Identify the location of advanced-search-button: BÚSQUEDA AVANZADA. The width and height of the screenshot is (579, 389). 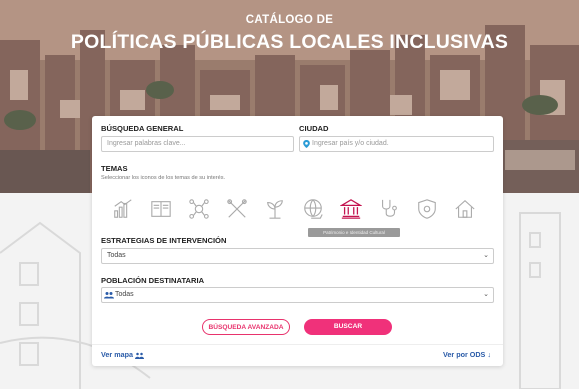
(246, 327).